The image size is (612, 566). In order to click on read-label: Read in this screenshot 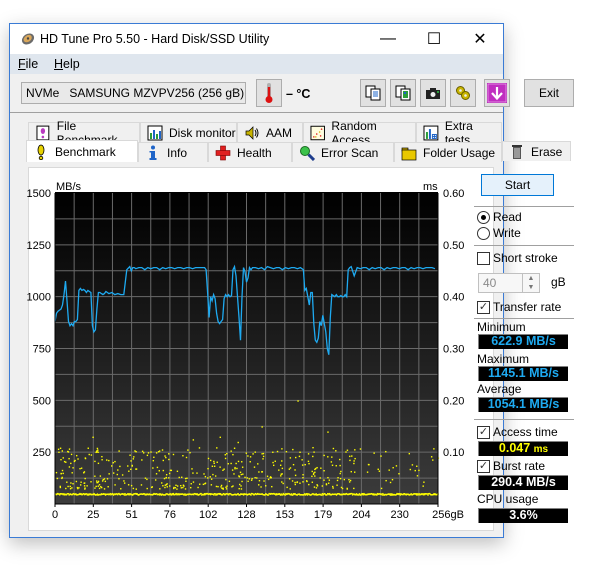, I will do `click(507, 217)`.